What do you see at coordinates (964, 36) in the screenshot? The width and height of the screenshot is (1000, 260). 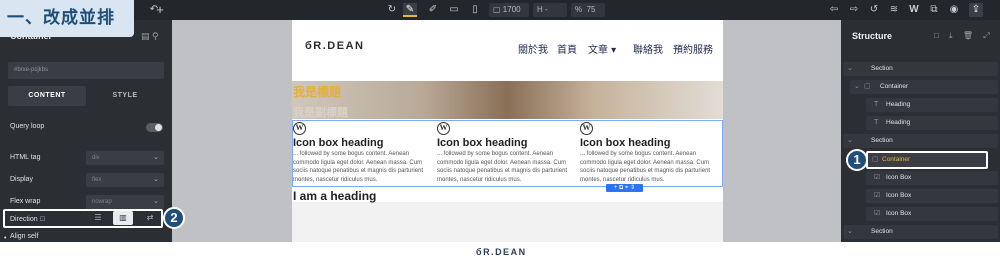 I see `structure-actions: □ ⤓ 🗑 ⤢` at bounding box center [964, 36].